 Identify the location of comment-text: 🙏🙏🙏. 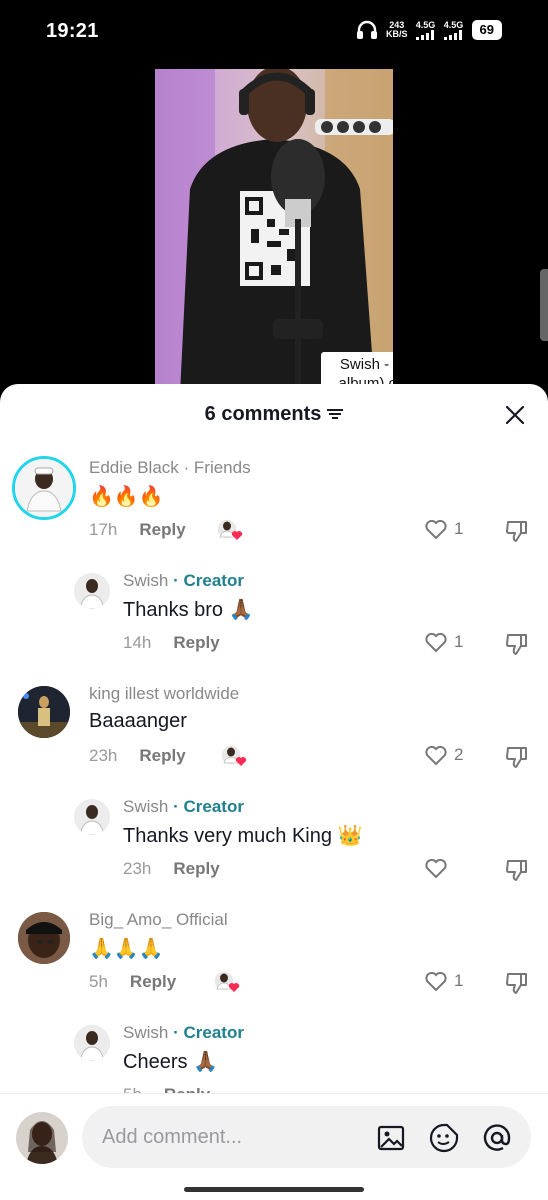
(126, 949).